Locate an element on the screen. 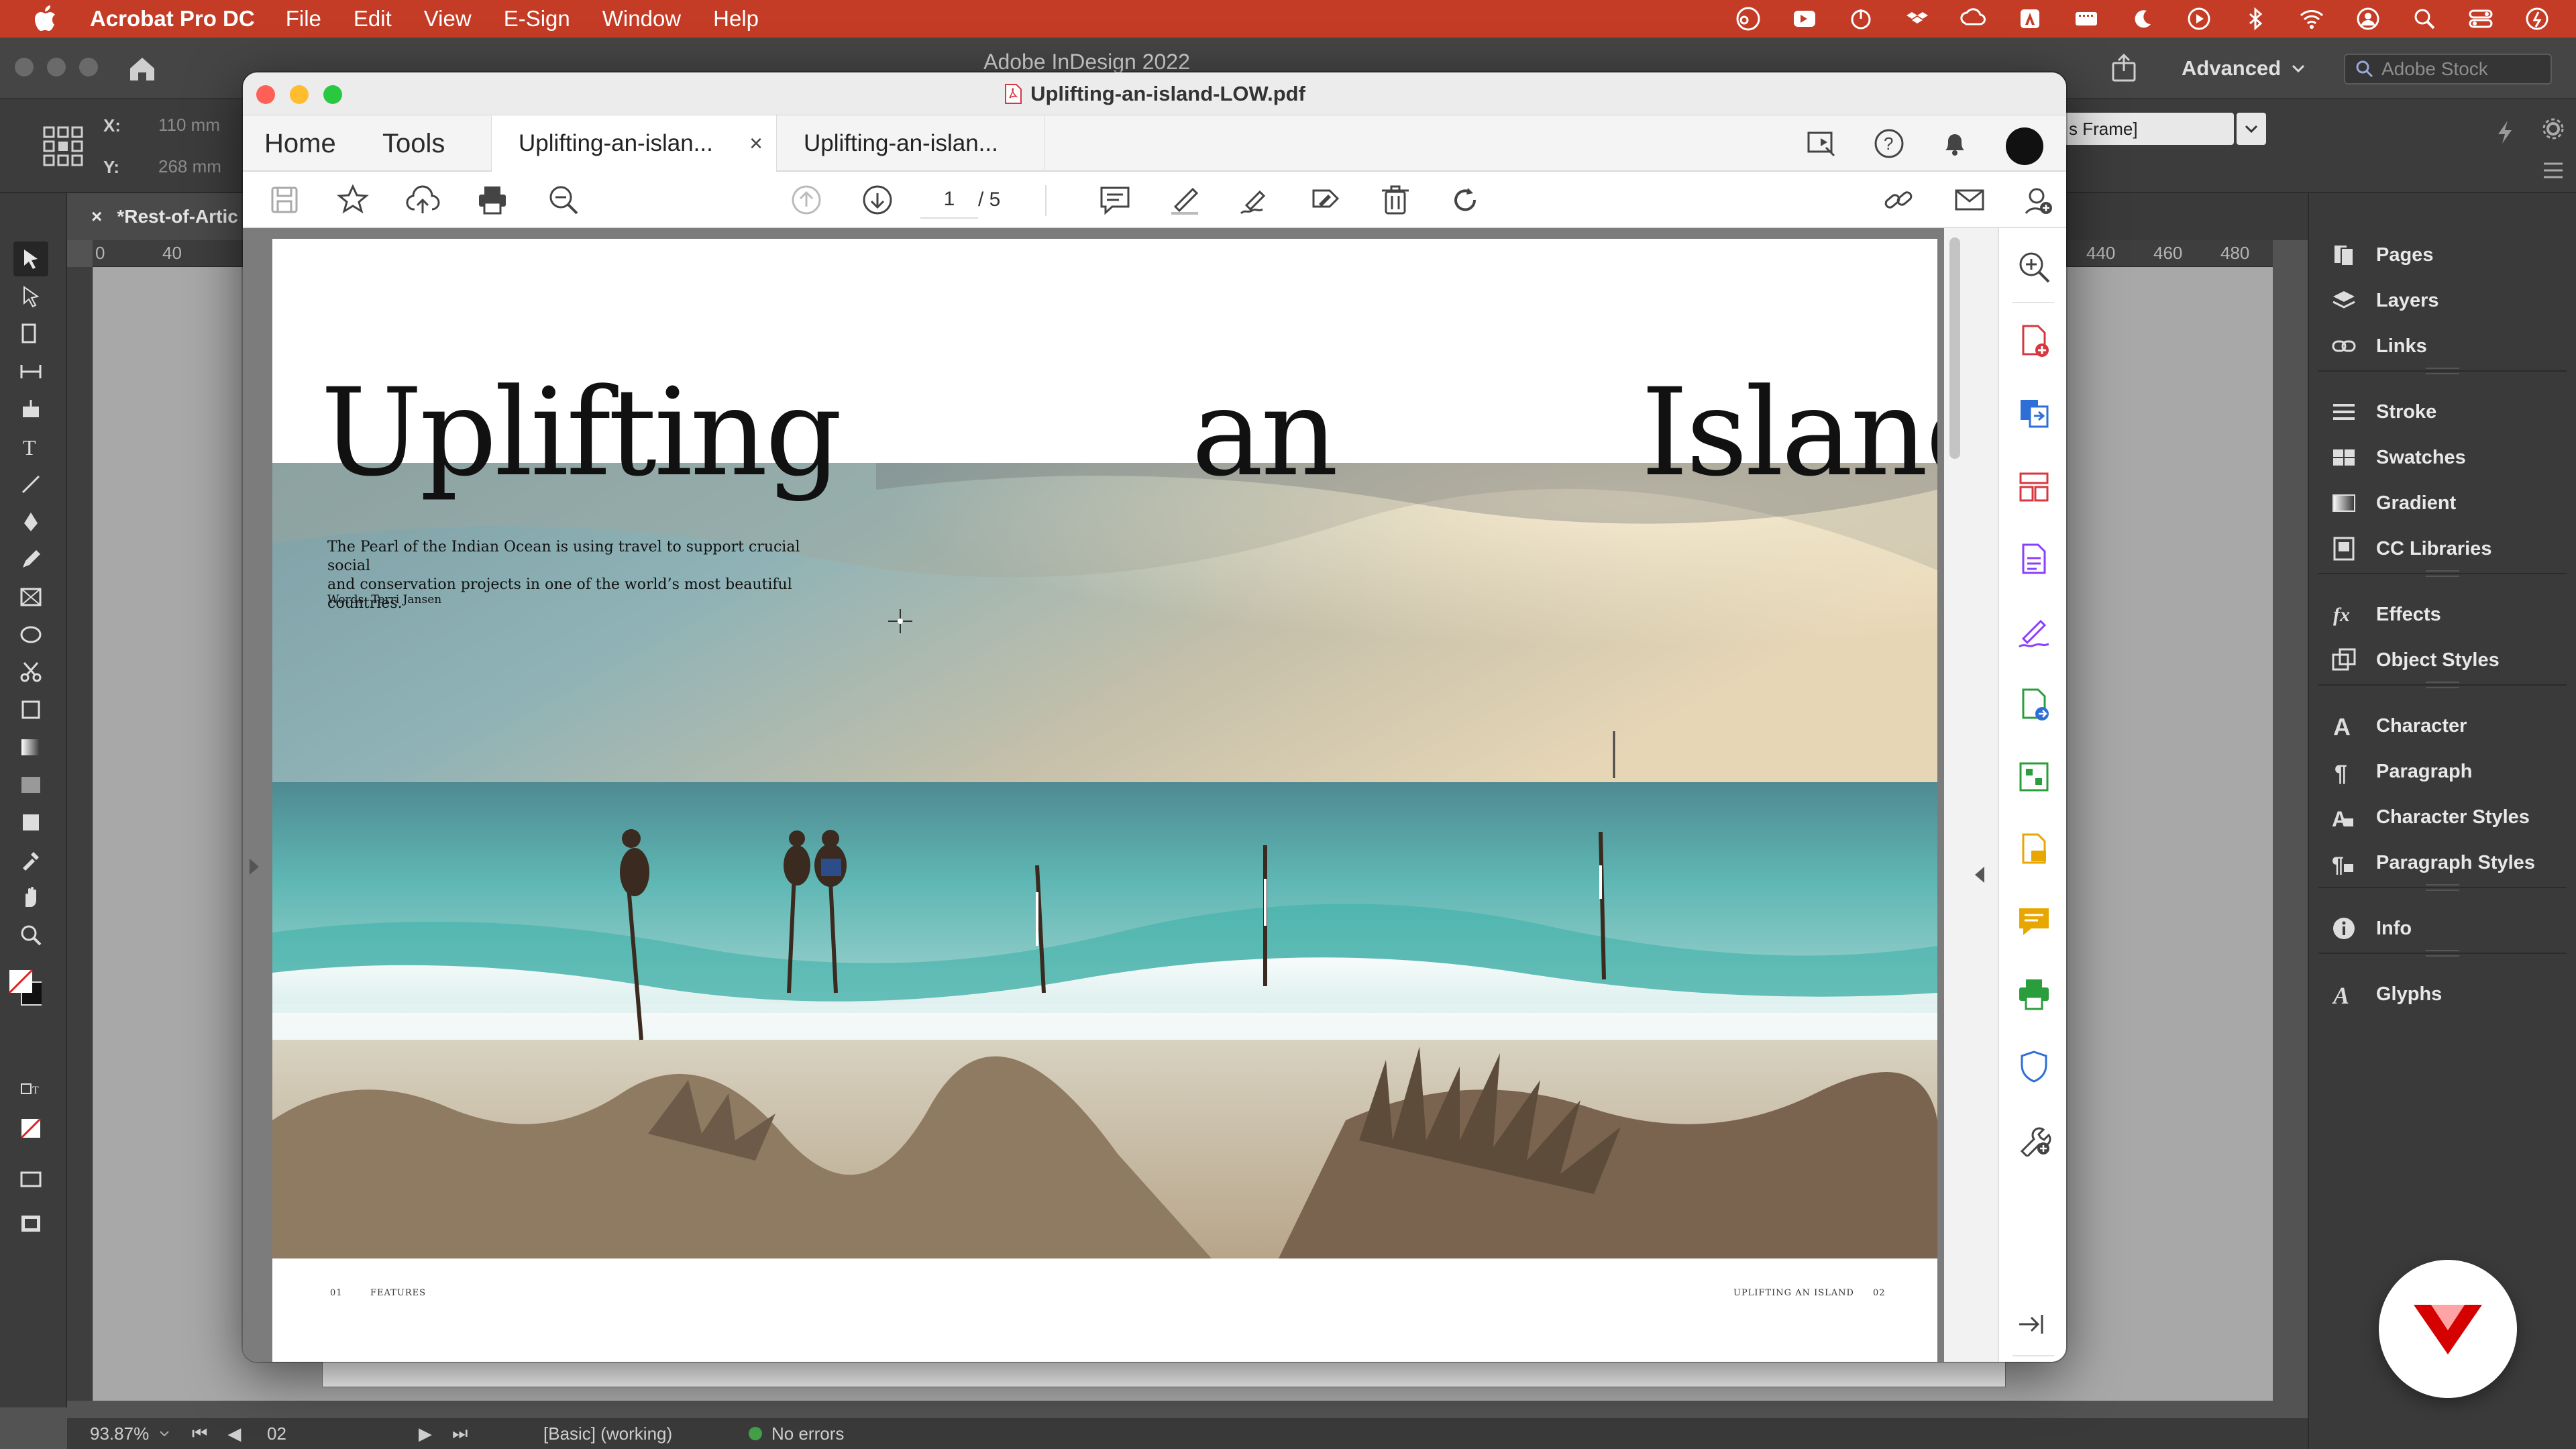 This screenshot has width=2576, height=1449. print-icon is located at coordinates (492, 200).